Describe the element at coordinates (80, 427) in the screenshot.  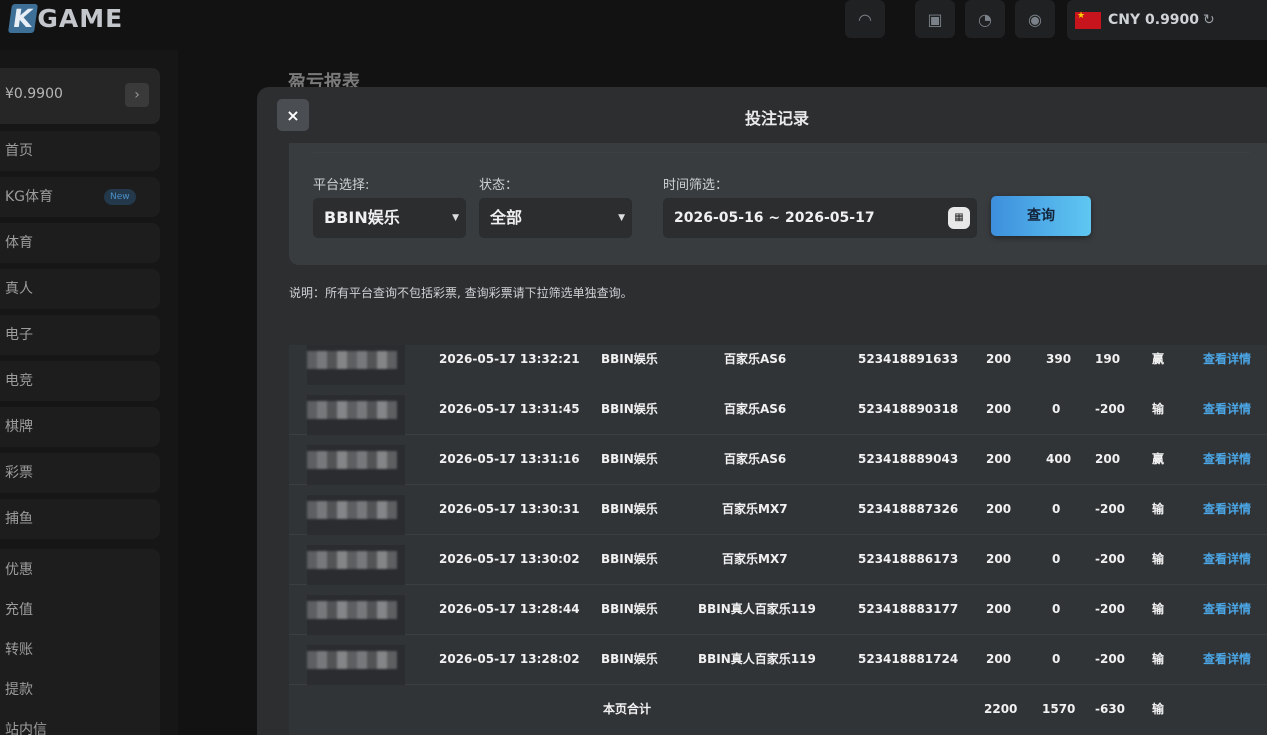
I see `sidebar-item-cards: 棋牌` at that location.